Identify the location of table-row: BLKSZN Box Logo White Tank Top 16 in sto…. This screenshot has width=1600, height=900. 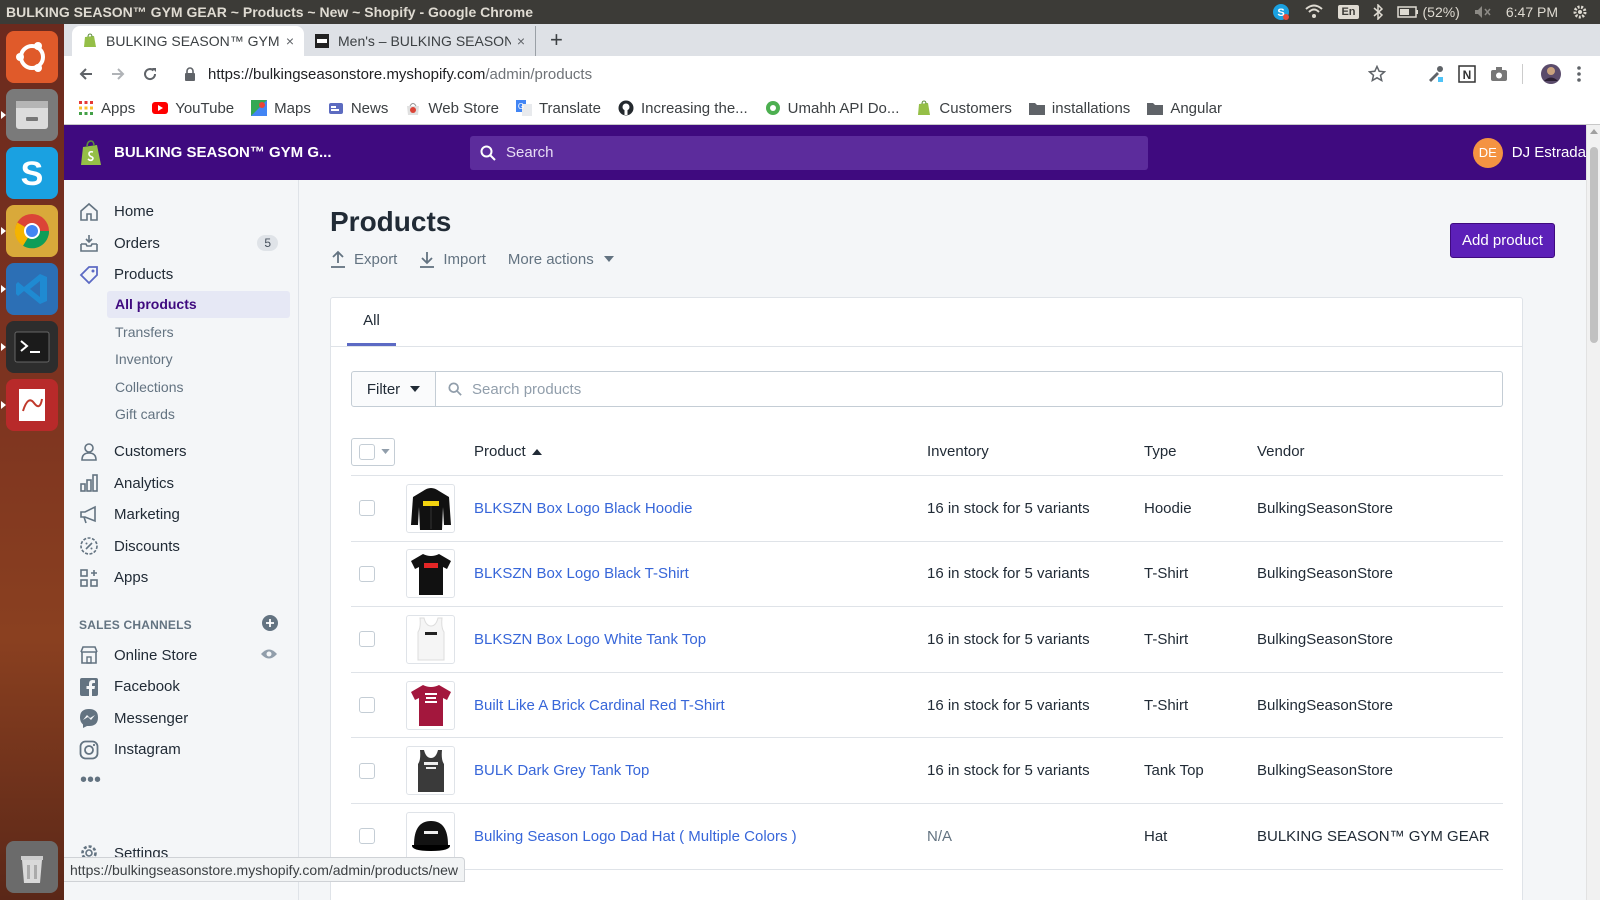
(927, 640).